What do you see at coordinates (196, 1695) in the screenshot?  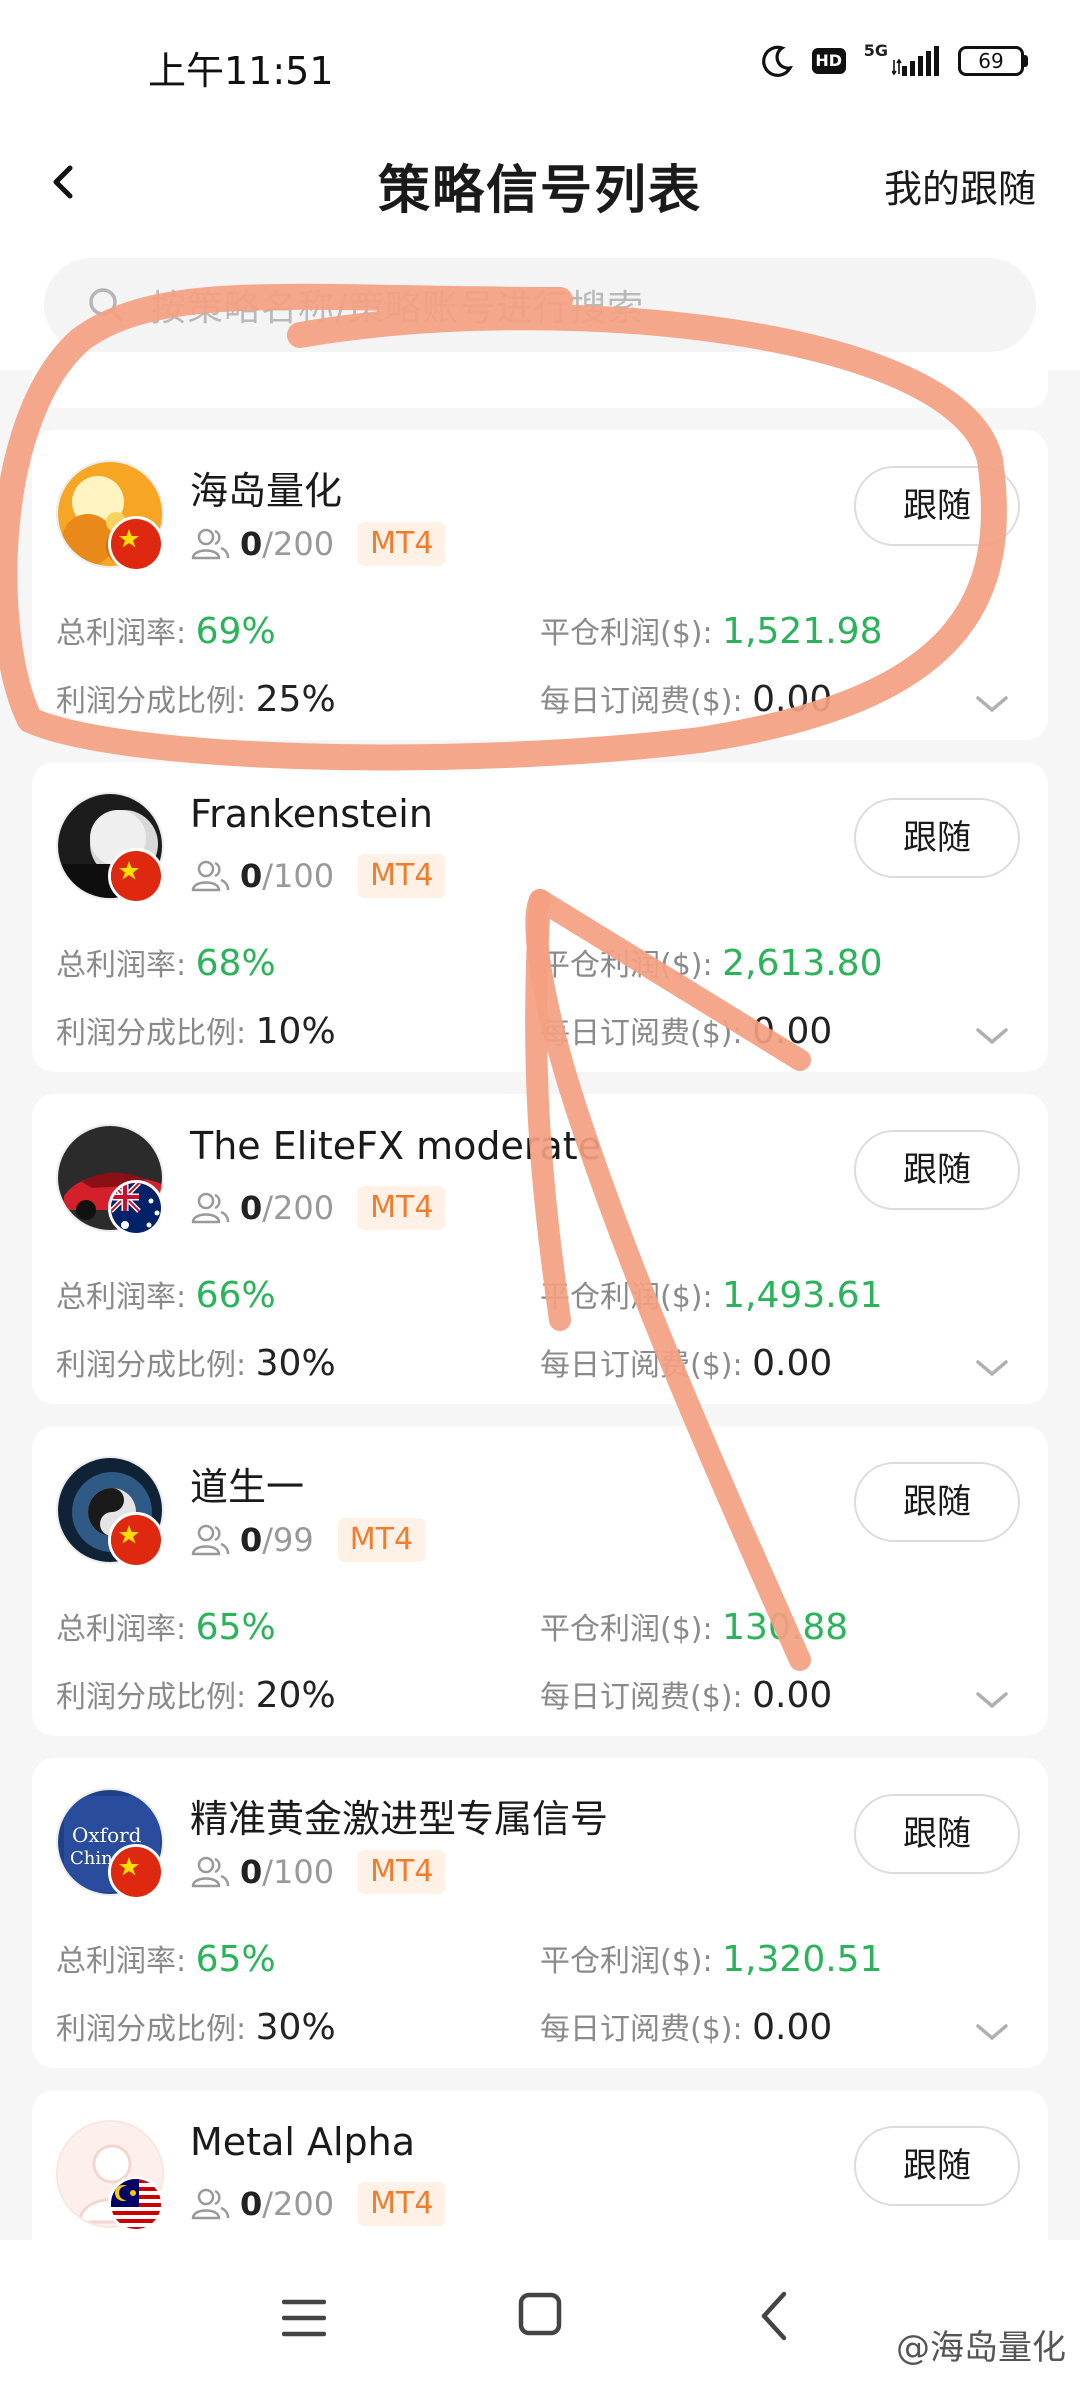 I see `profit-share: 利润分成比例: 20%` at bounding box center [196, 1695].